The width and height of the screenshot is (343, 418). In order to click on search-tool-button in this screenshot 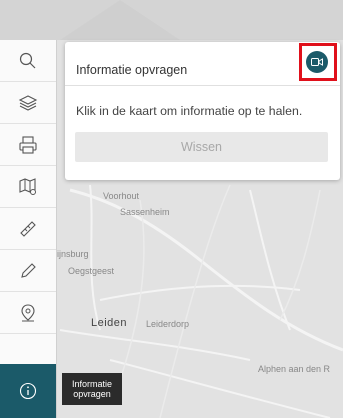, I will do `click(28, 61)`.